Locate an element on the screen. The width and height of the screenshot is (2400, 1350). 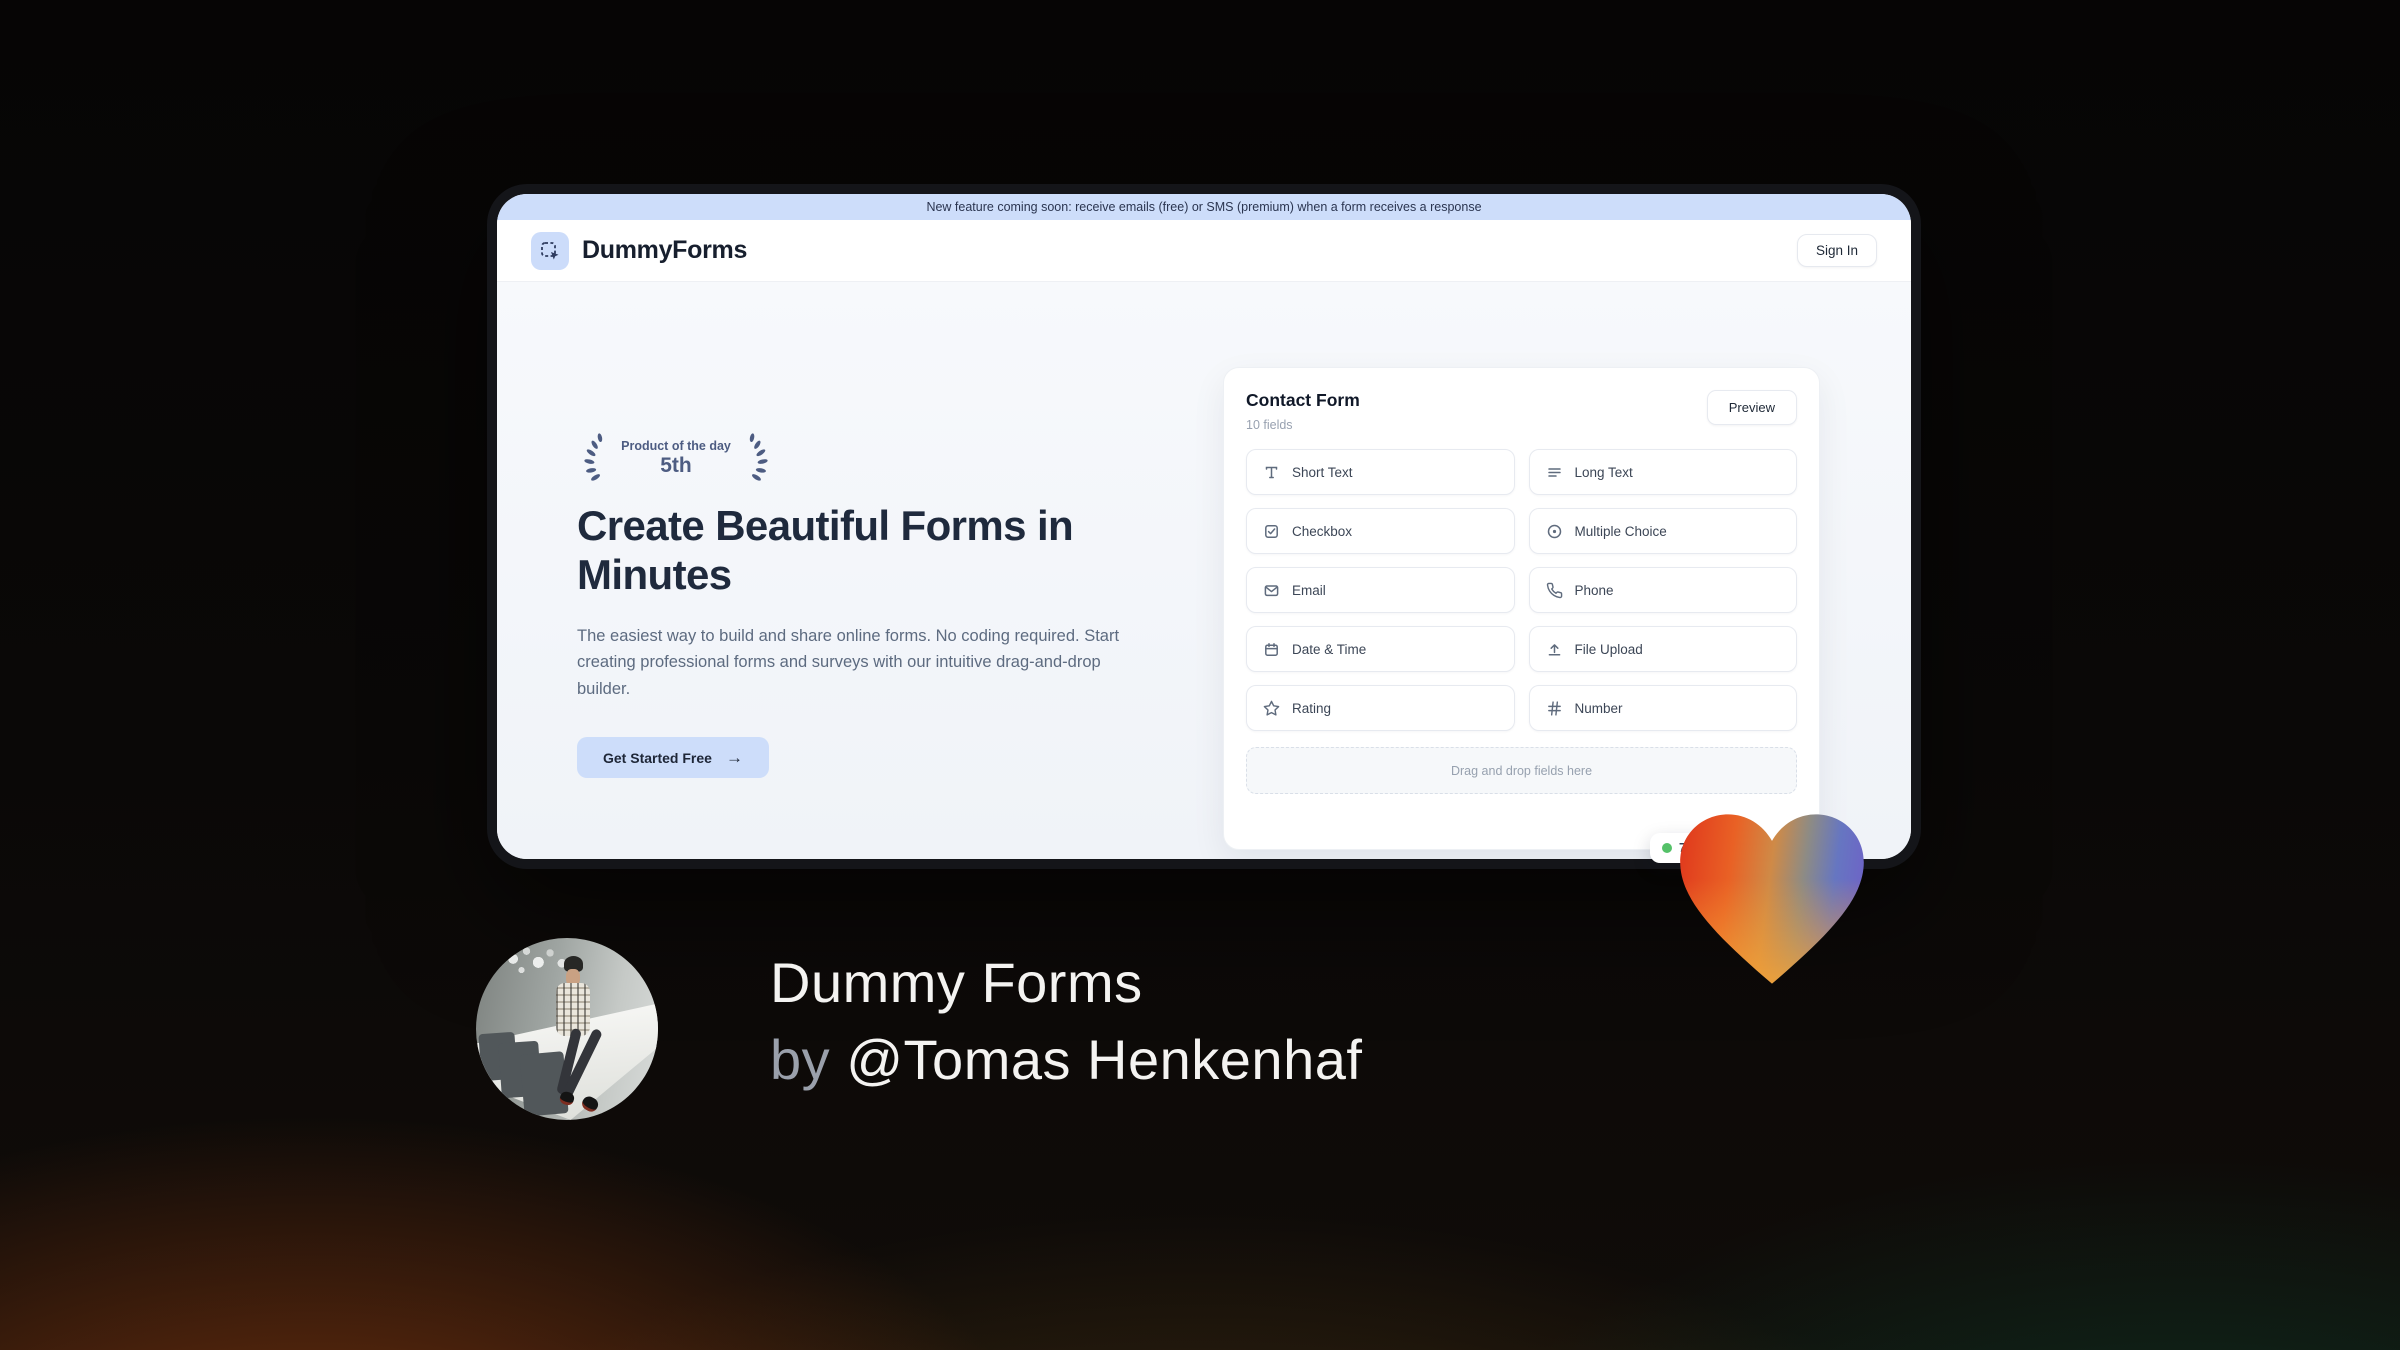
form-title: Contact Form is located at coordinates (1303, 400).